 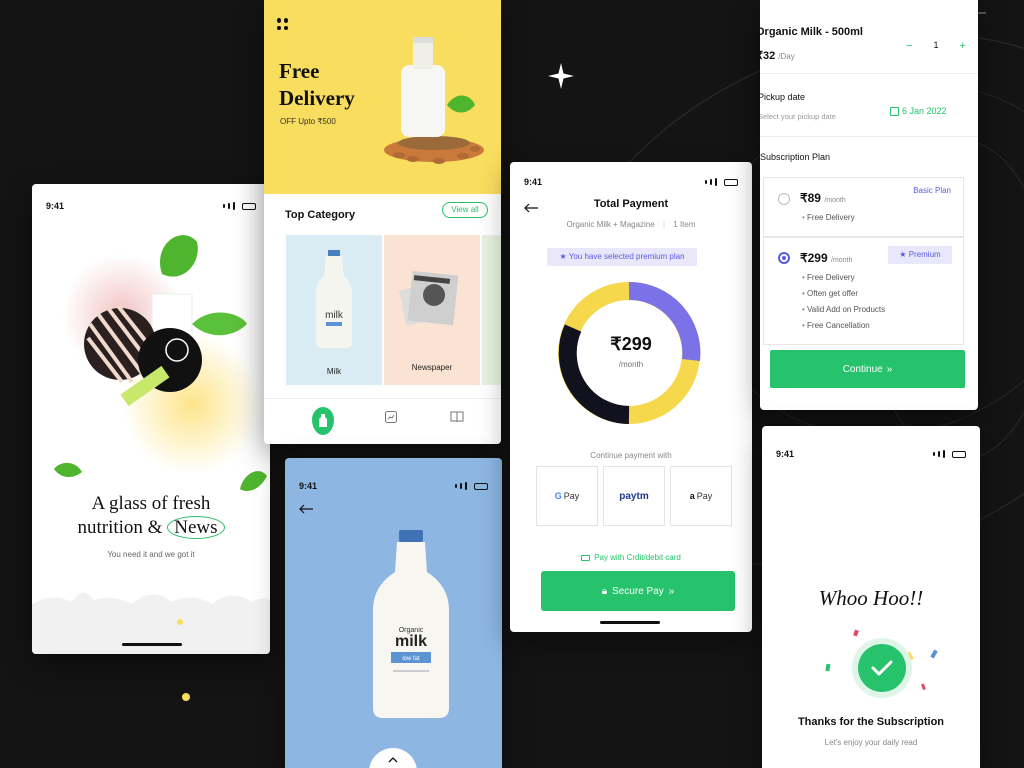 What do you see at coordinates (811, 32) in the screenshot?
I see `product-name: Organic Milk - 500ml` at bounding box center [811, 32].